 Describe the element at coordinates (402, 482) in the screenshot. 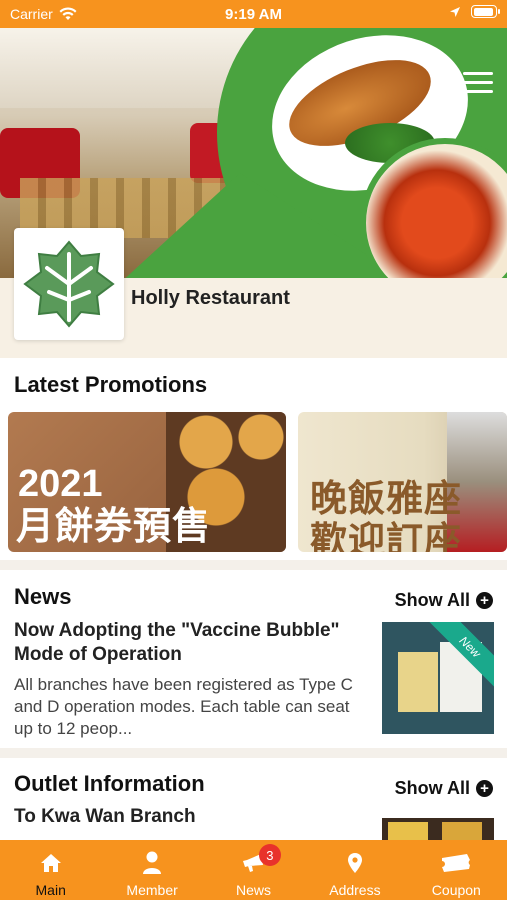

I see `promotion-card-dinner: 晚飯雅座 歡迎訂座` at that location.